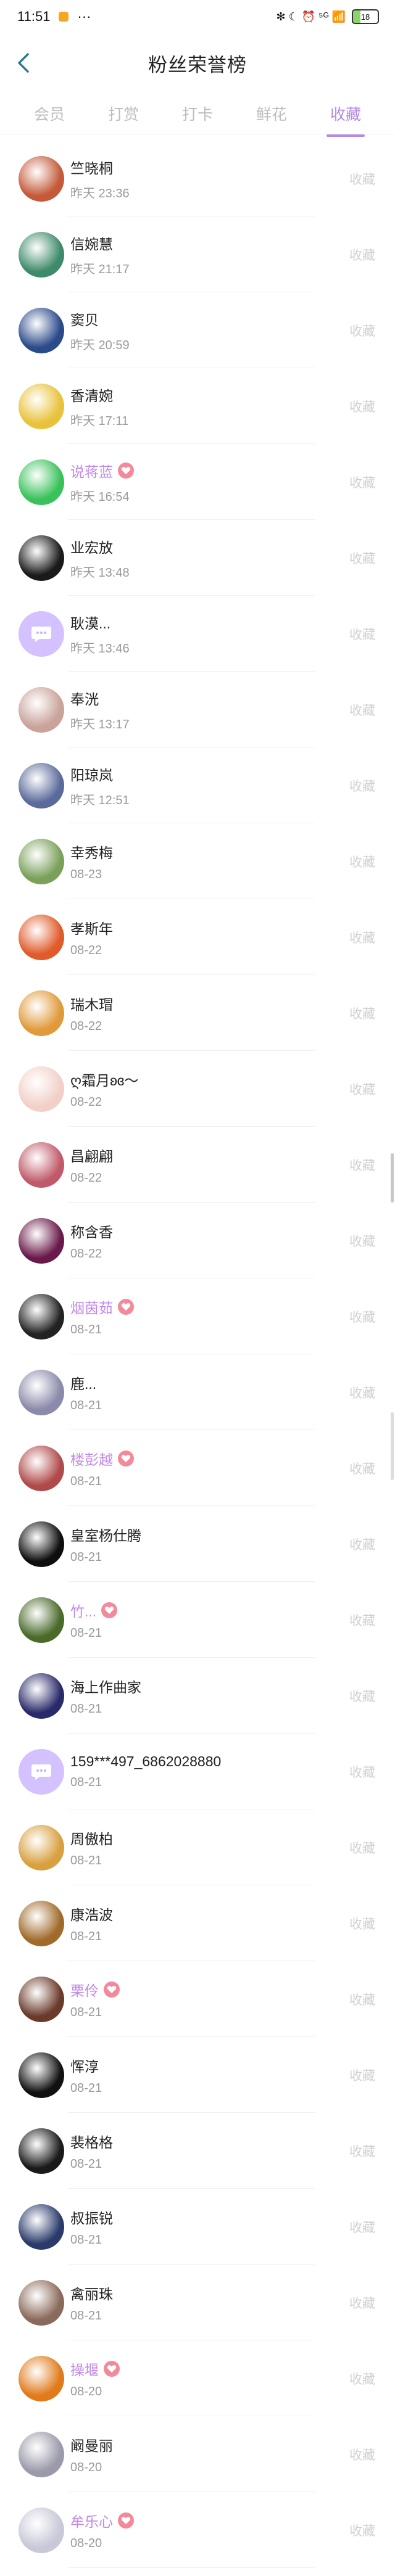 Image resolution: width=395 pixels, height=2576 pixels. Describe the element at coordinates (49, 113) in the screenshot. I see `tab-1: 会员` at that location.